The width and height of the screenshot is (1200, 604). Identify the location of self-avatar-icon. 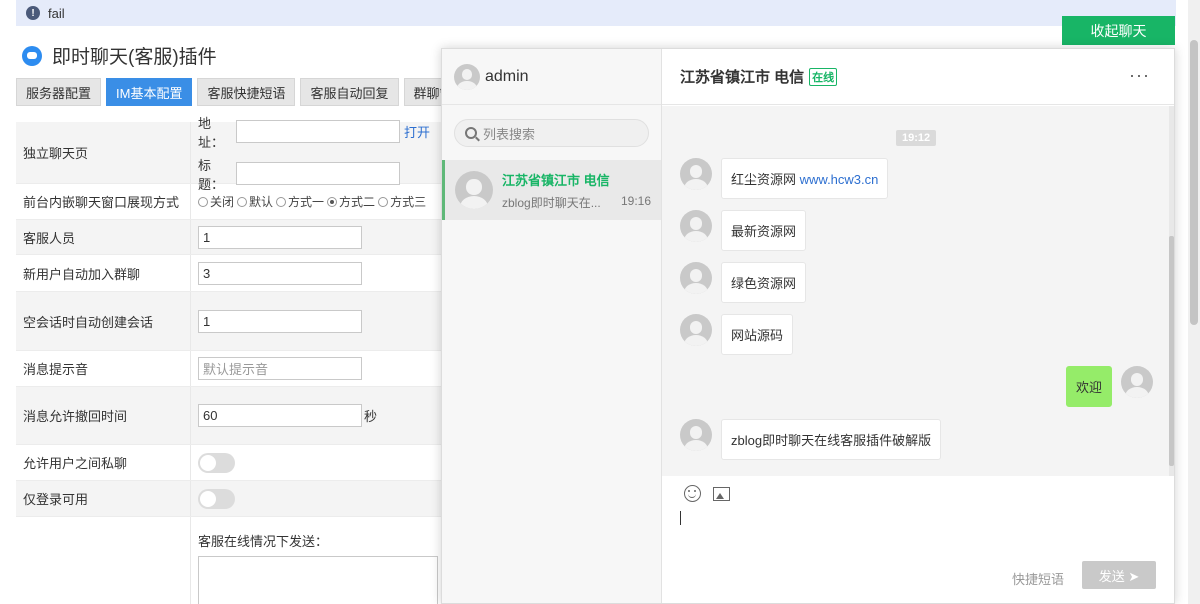
(1137, 382).